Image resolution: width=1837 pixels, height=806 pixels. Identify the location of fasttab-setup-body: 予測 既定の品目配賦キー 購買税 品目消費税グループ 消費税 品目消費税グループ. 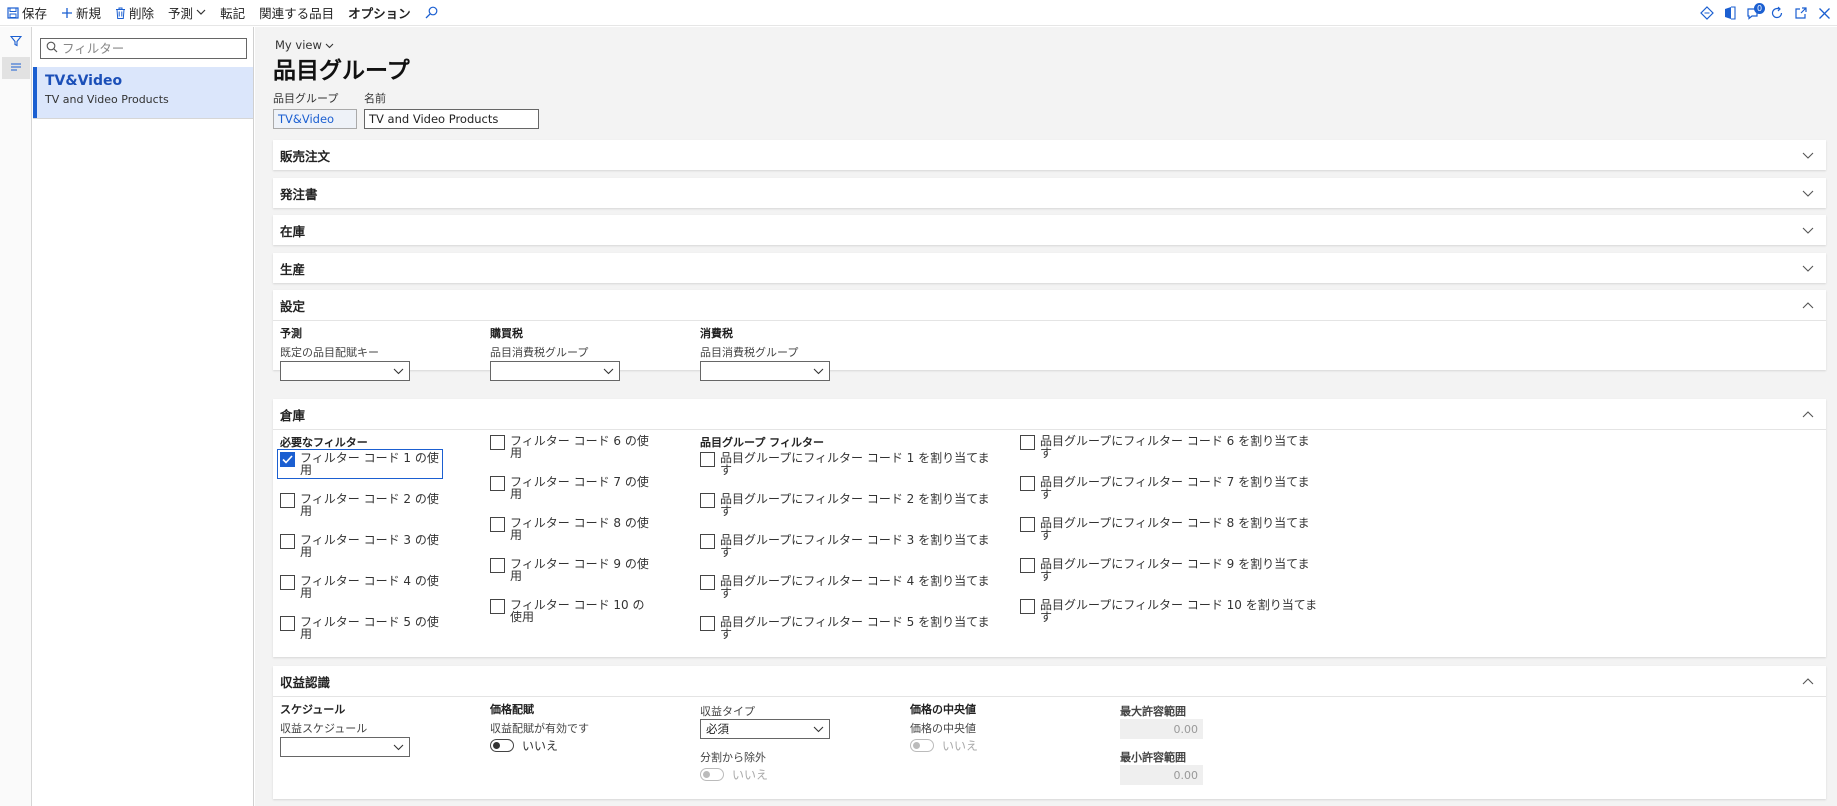
(1049, 350).